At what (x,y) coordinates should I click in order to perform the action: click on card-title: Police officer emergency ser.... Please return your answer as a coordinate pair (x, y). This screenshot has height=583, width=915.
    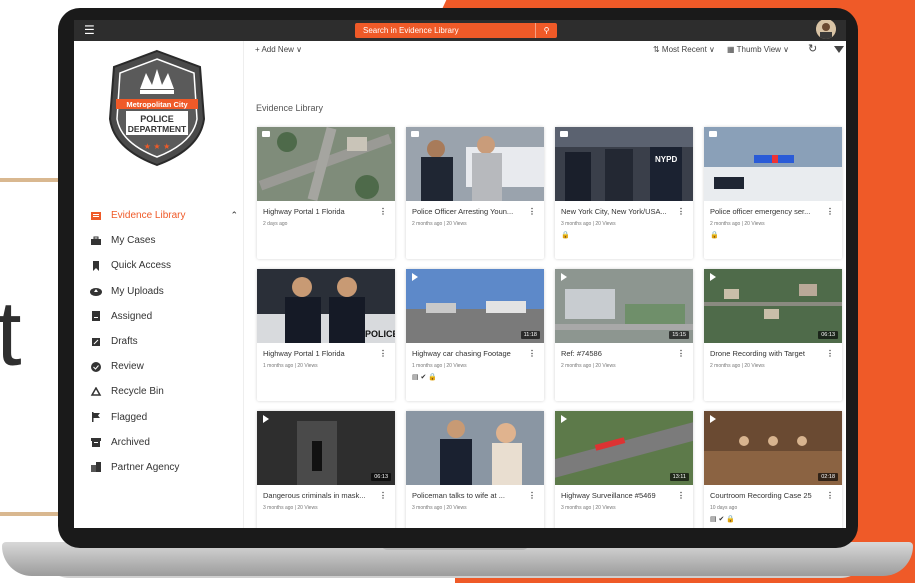
    Looking at the image, I should click on (766, 211).